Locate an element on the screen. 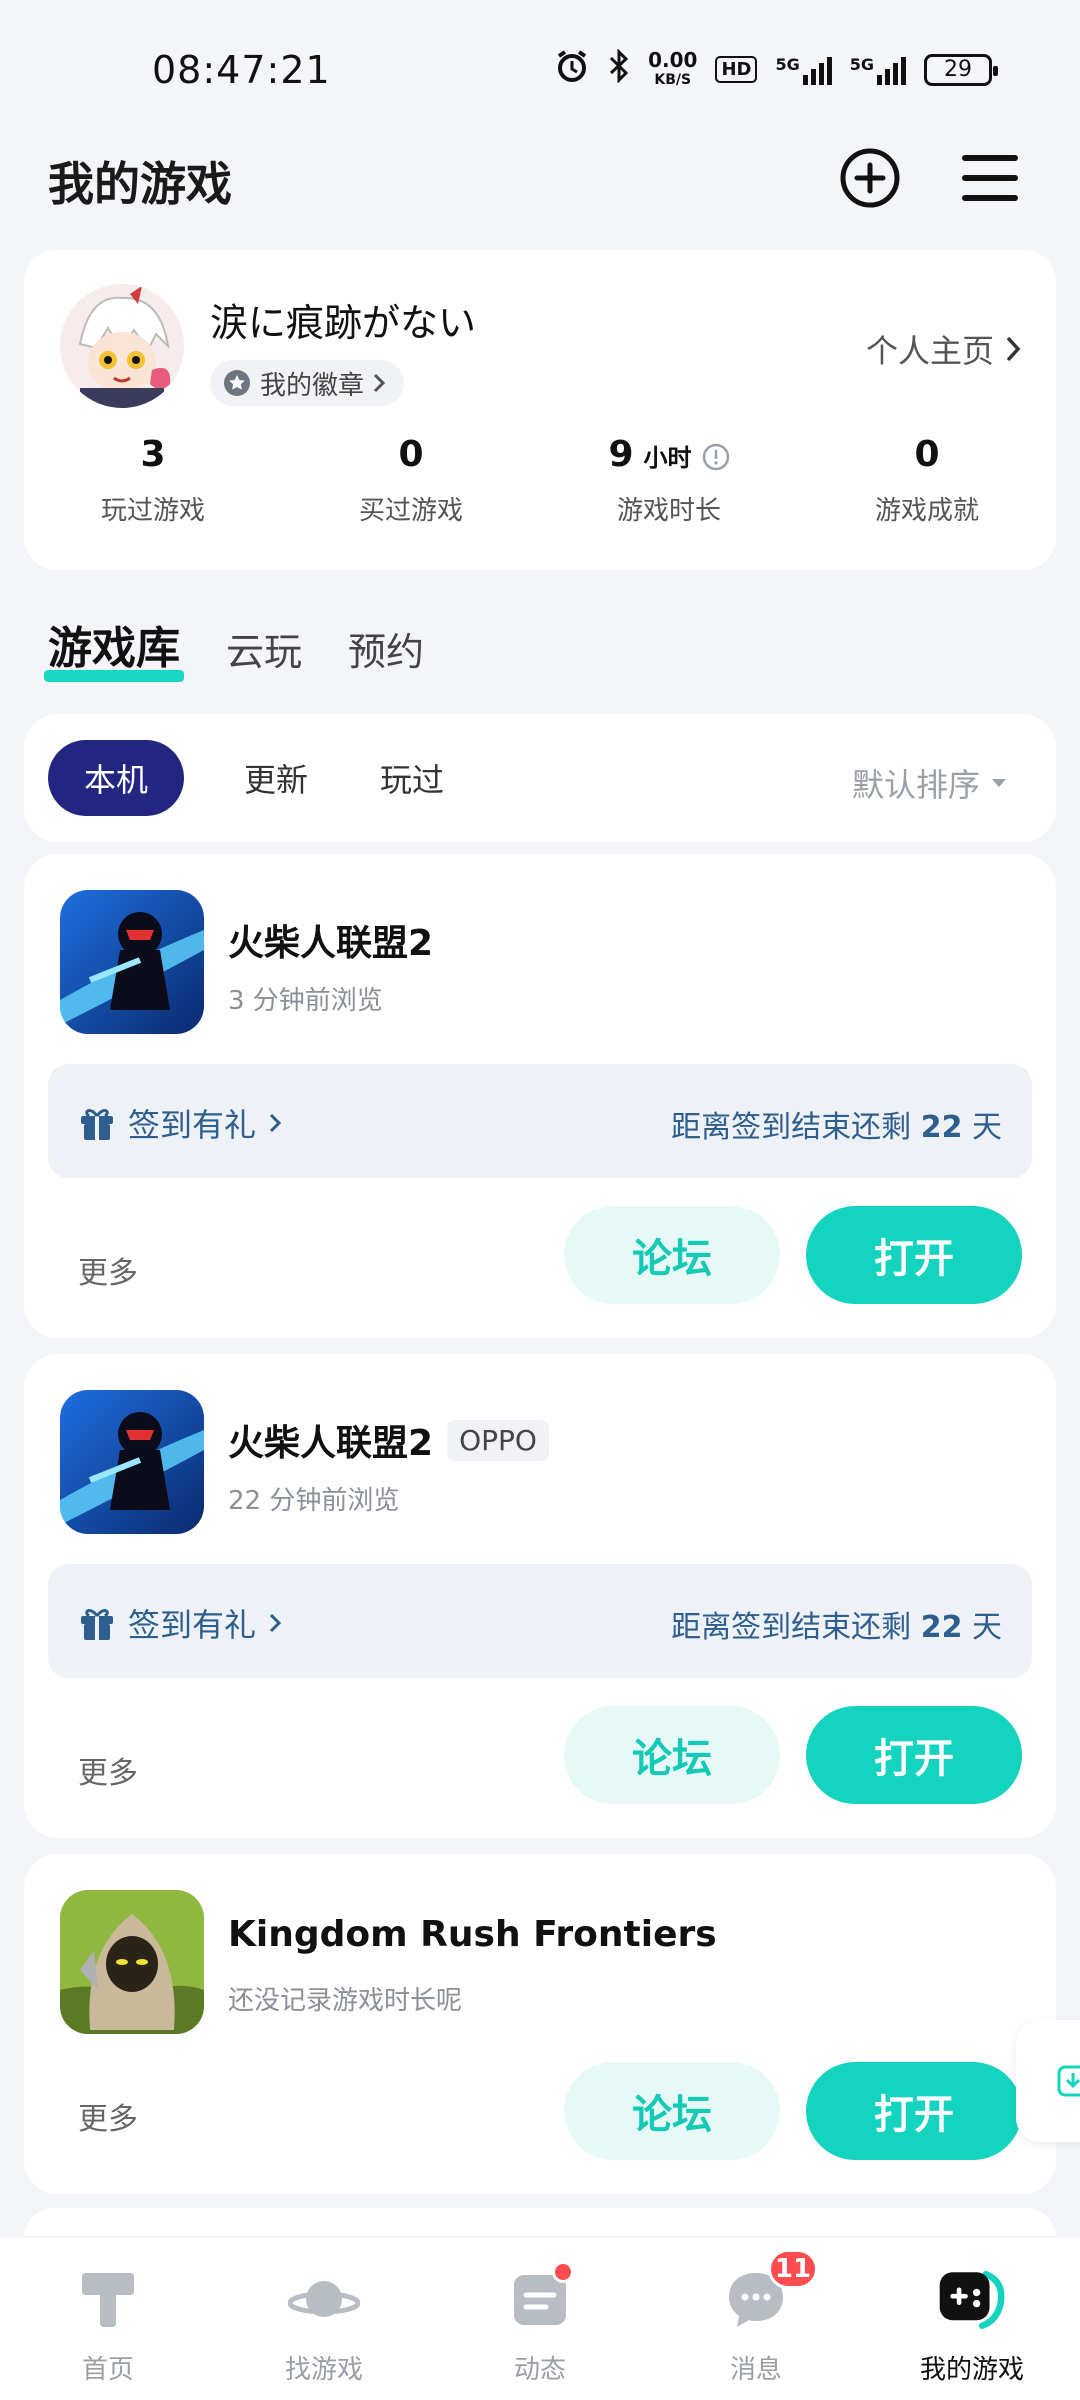 The height and width of the screenshot is (2400, 1080). gamepad-icon is located at coordinates (972, 2299).